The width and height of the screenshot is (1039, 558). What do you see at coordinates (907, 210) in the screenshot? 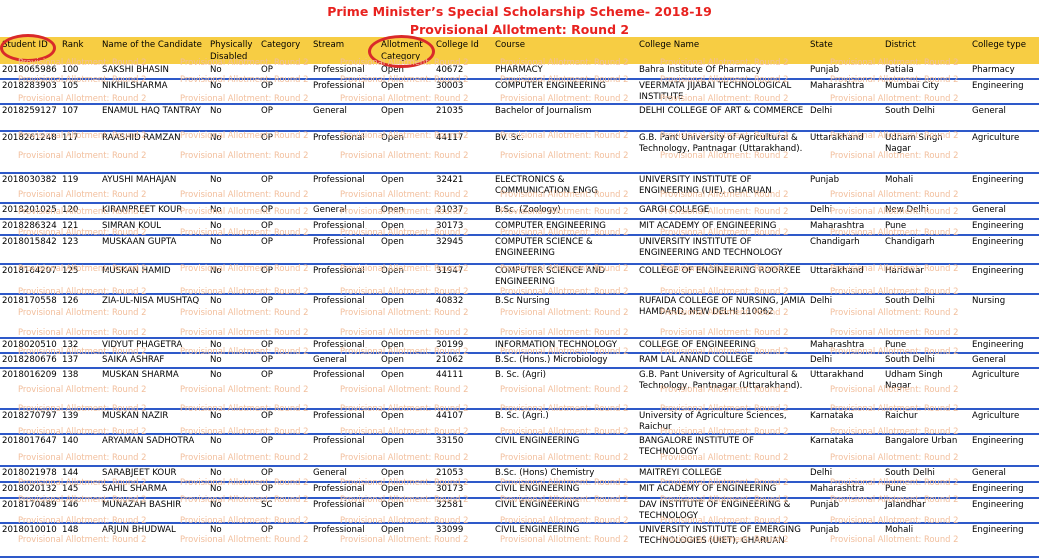
I see `cell-district: New Delhi` at bounding box center [907, 210].